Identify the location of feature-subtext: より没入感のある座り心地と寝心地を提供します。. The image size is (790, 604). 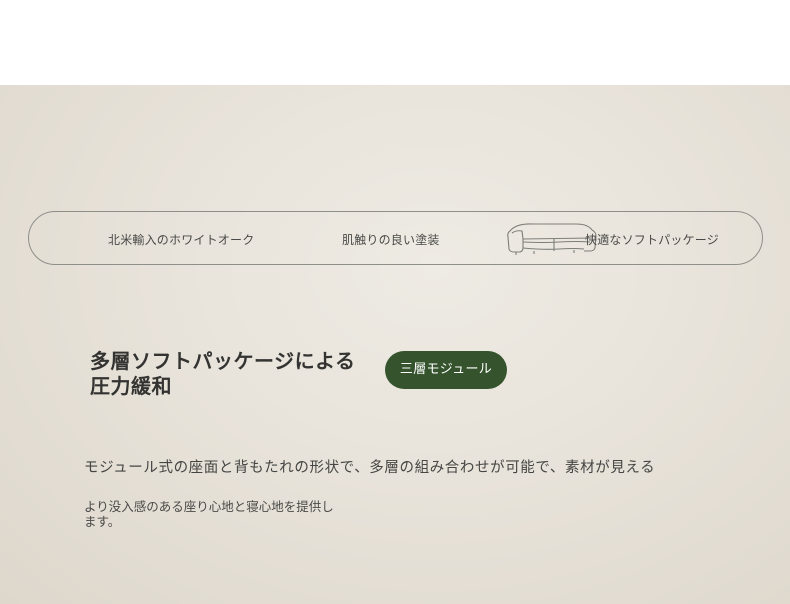
(209, 514).